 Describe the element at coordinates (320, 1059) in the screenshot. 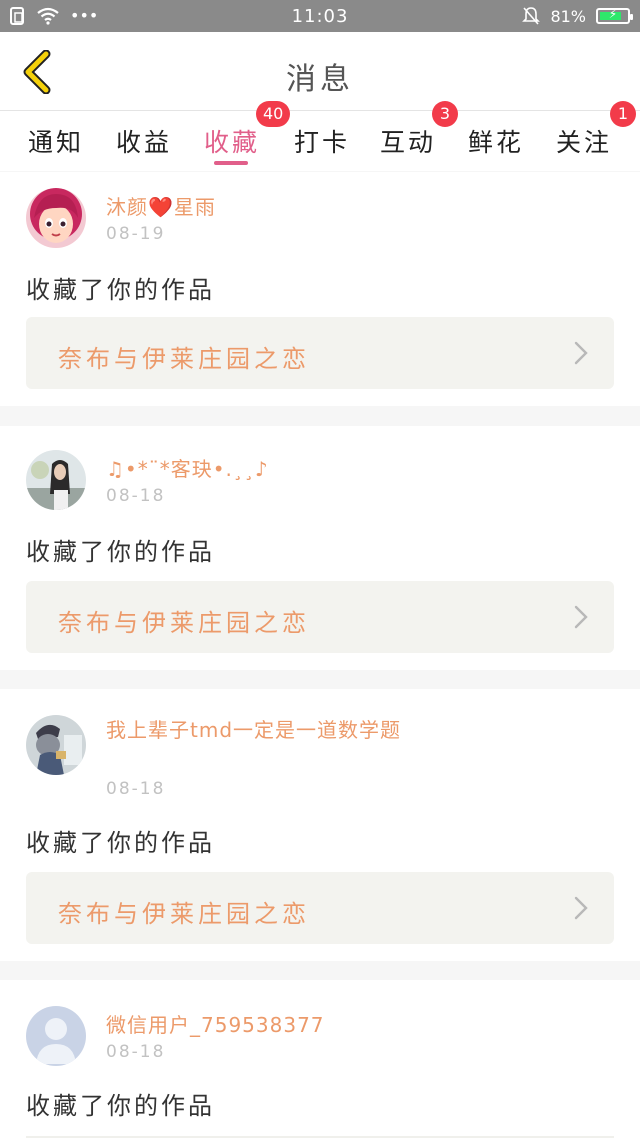

I see `message-card: 微信用户_759538377 08-18 收藏了你的作品` at that location.